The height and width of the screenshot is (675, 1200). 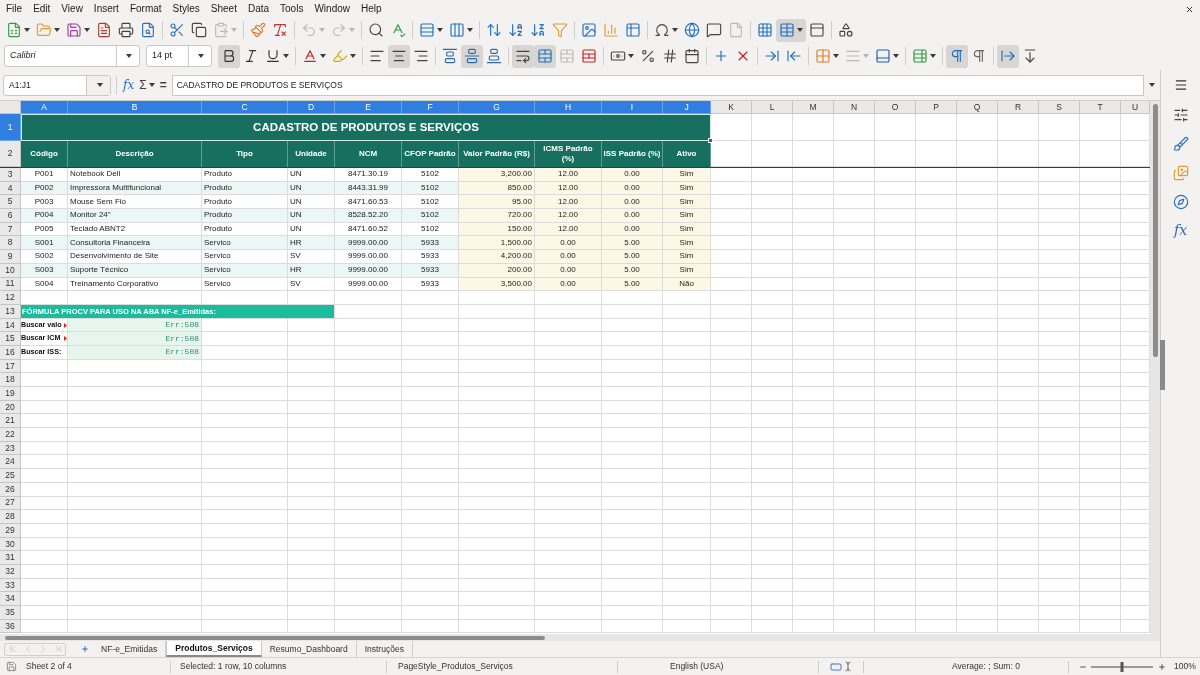 I want to click on row-header: 34, so click(x=10, y=599).